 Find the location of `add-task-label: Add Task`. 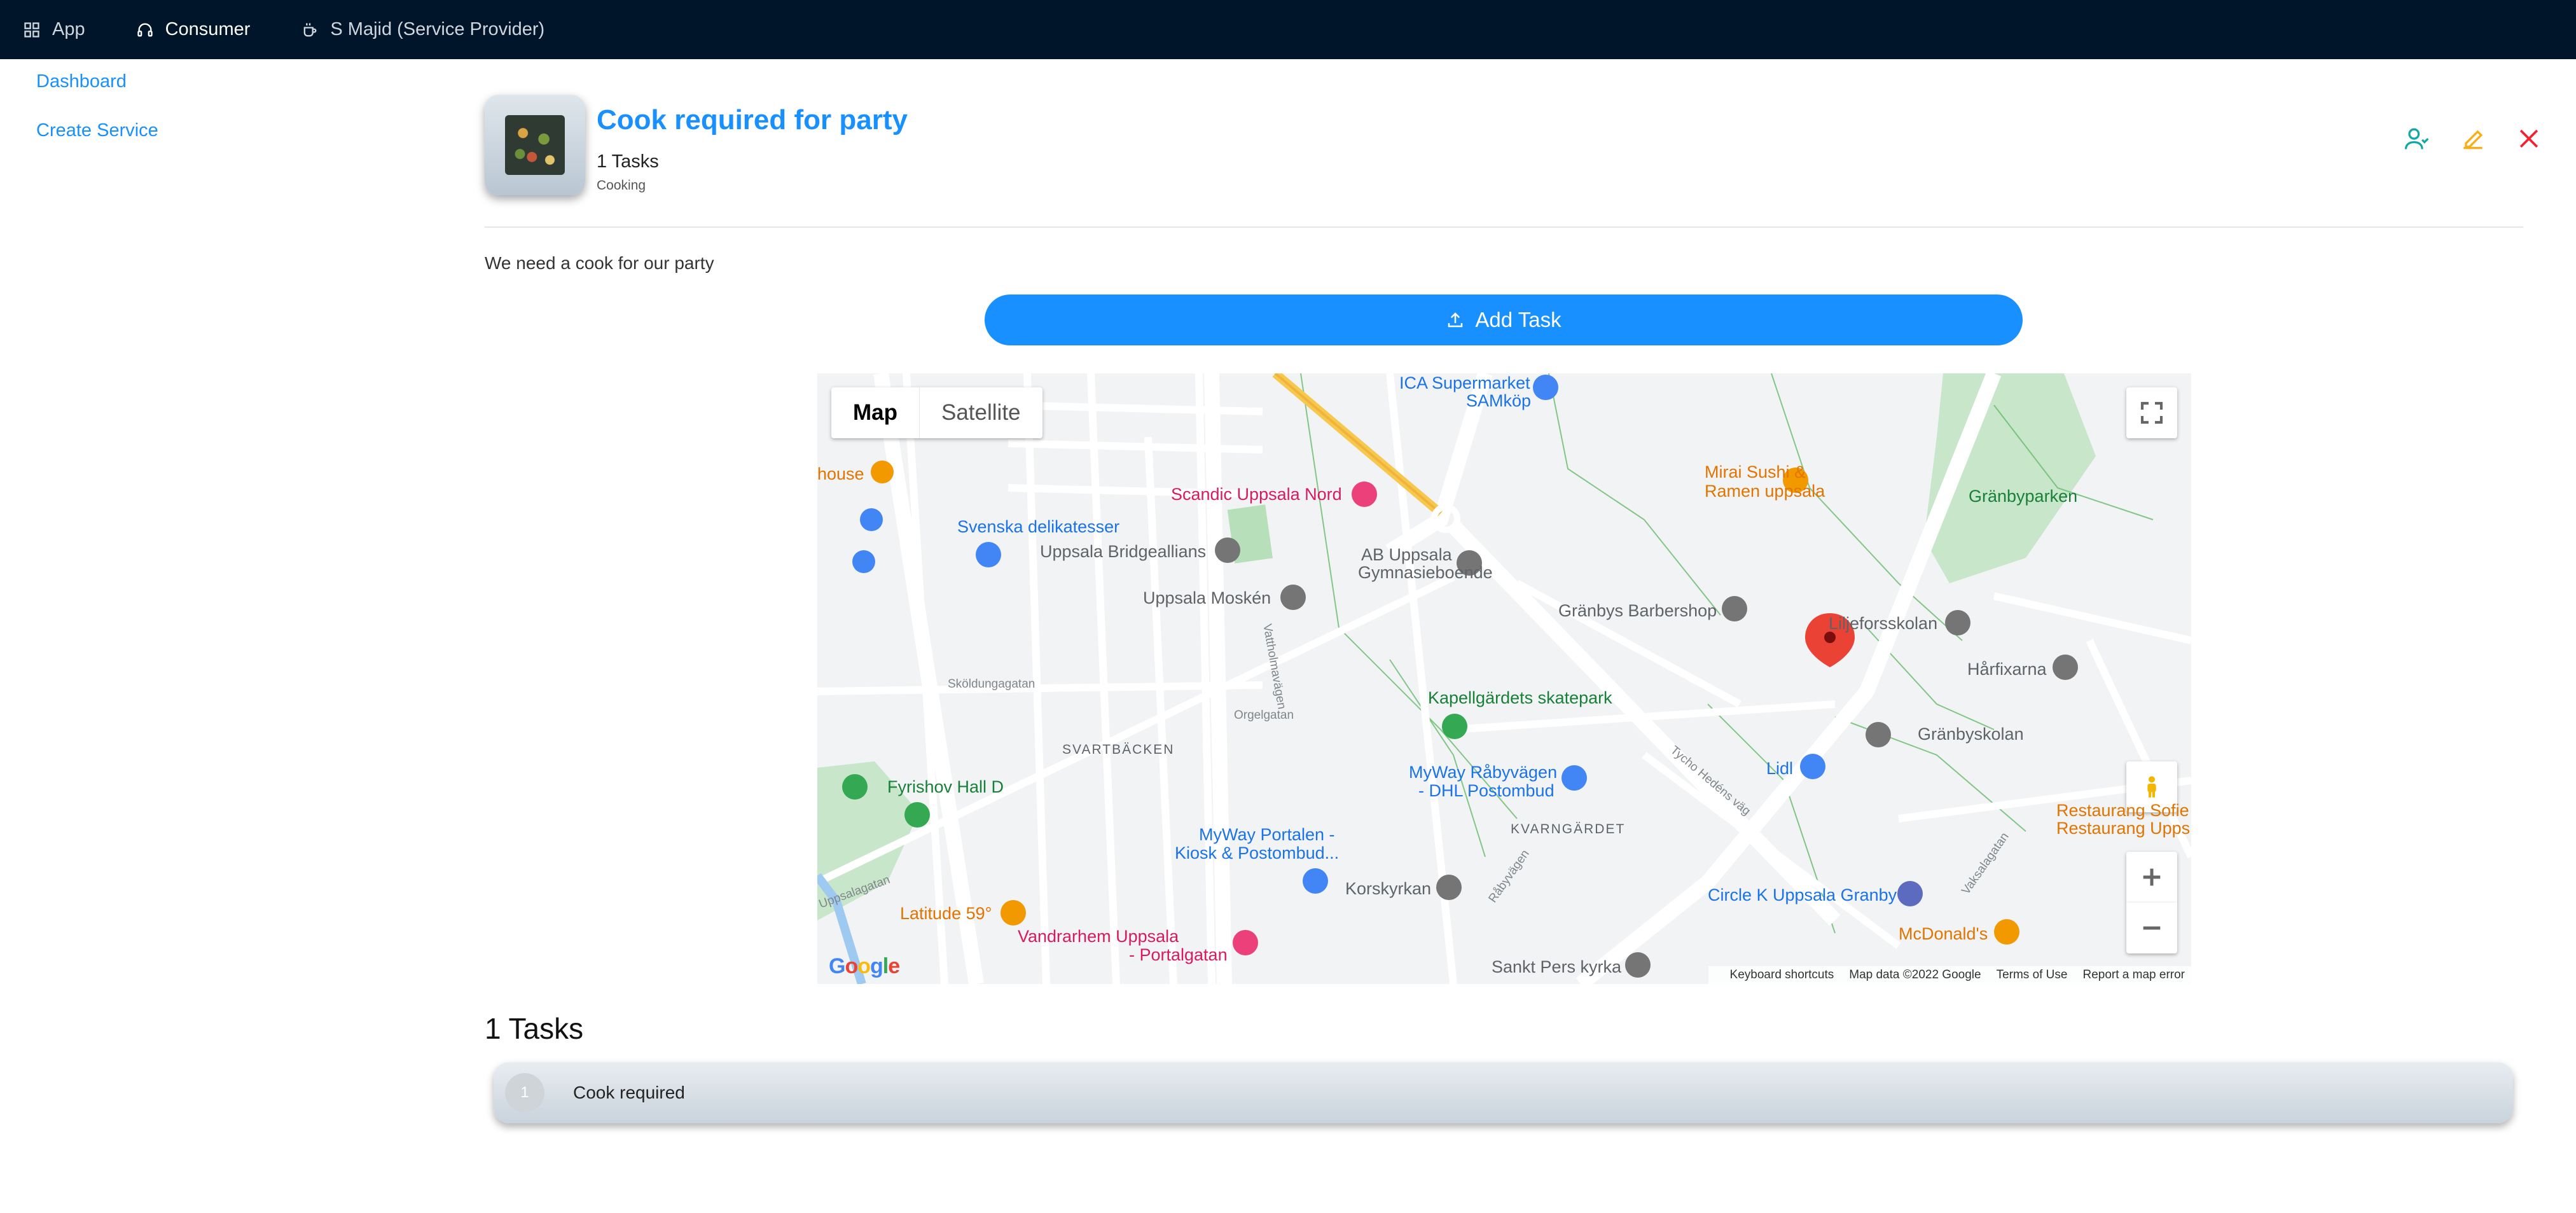

add-task-label: Add Task is located at coordinates (1518, 319).